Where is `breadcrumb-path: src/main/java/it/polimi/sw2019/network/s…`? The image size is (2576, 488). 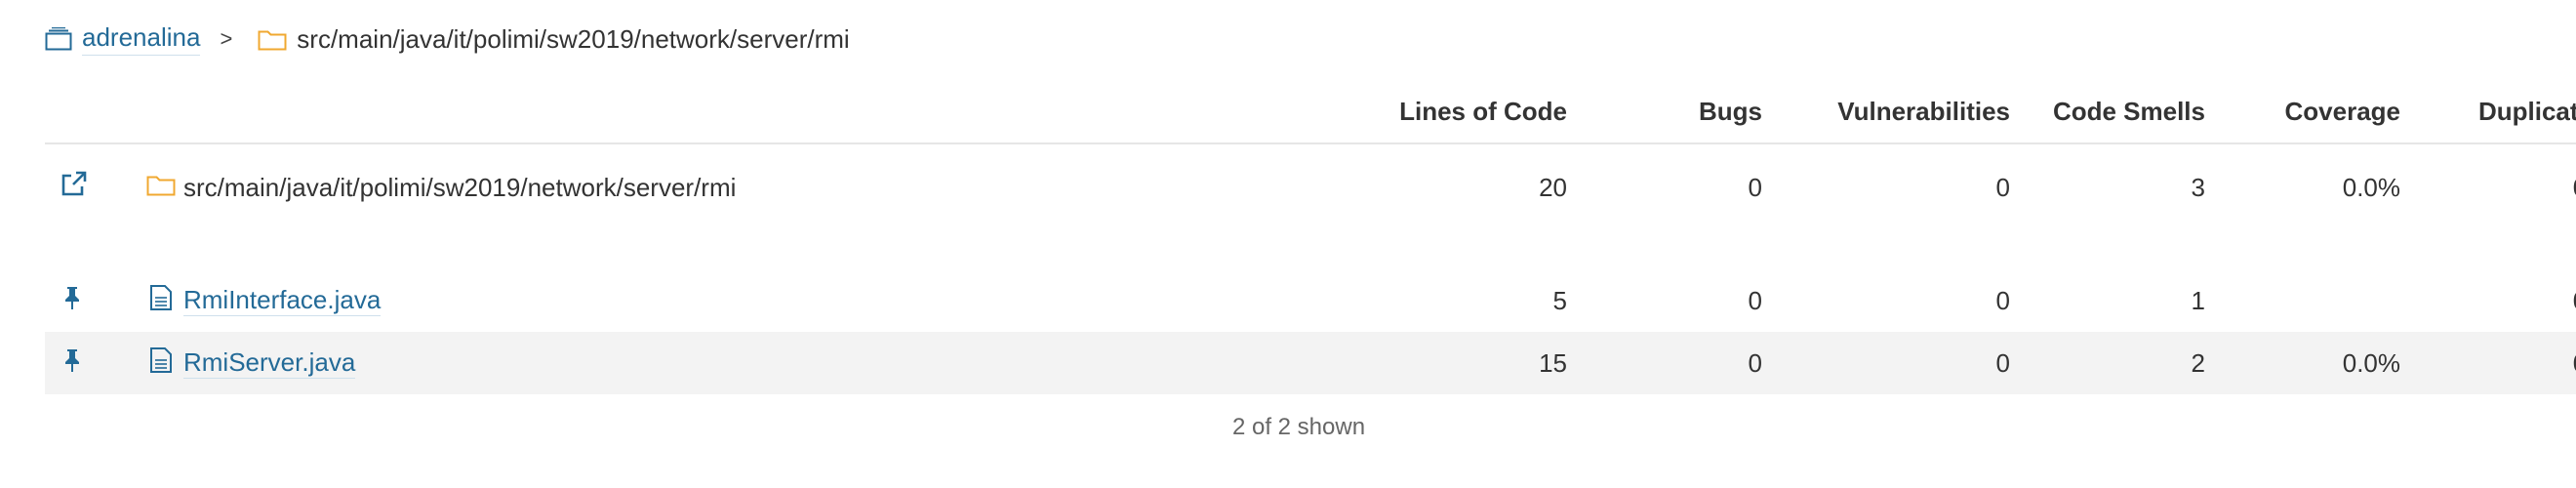
breadcrumb-path: src/main/java/it/polimi/sw2019/network/s… is located at coordinates (573, 38).